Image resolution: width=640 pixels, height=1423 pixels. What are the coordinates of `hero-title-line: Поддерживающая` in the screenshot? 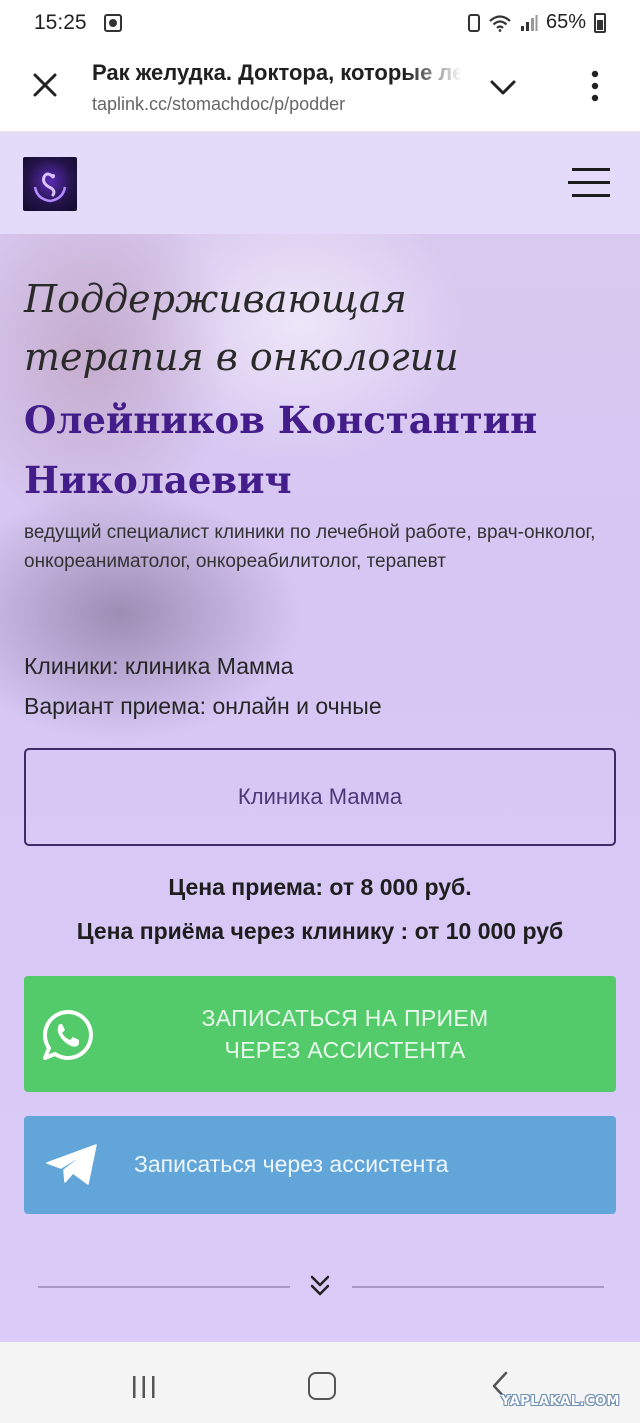 It's located at (215, 299).